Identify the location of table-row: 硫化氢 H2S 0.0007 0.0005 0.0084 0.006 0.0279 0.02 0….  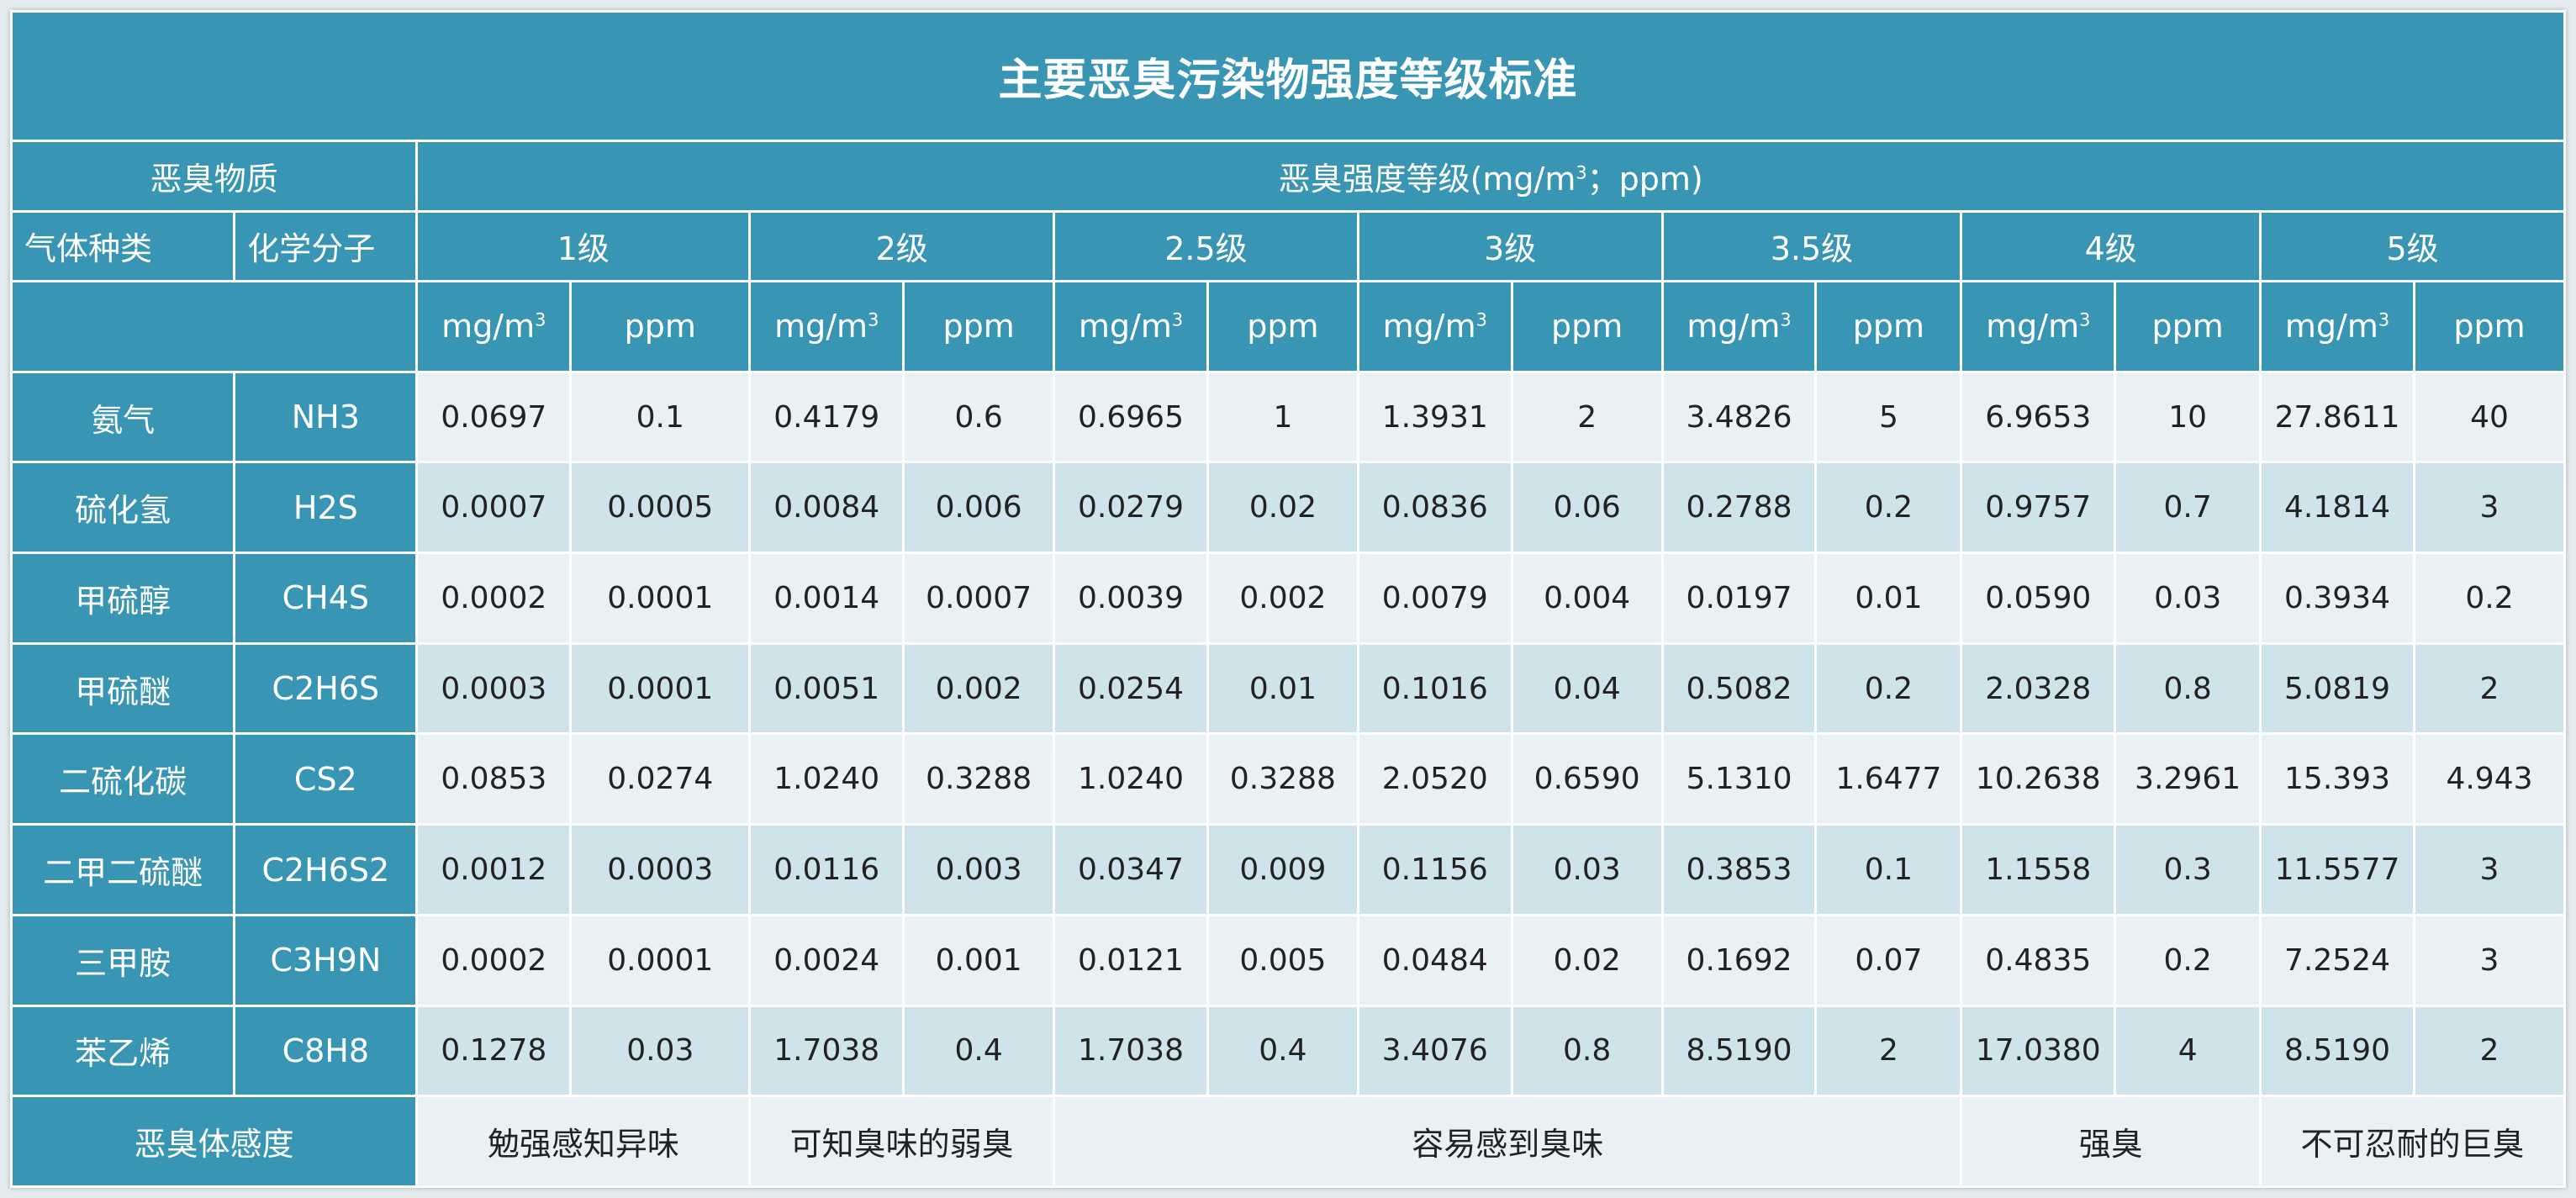
(1288, 508).